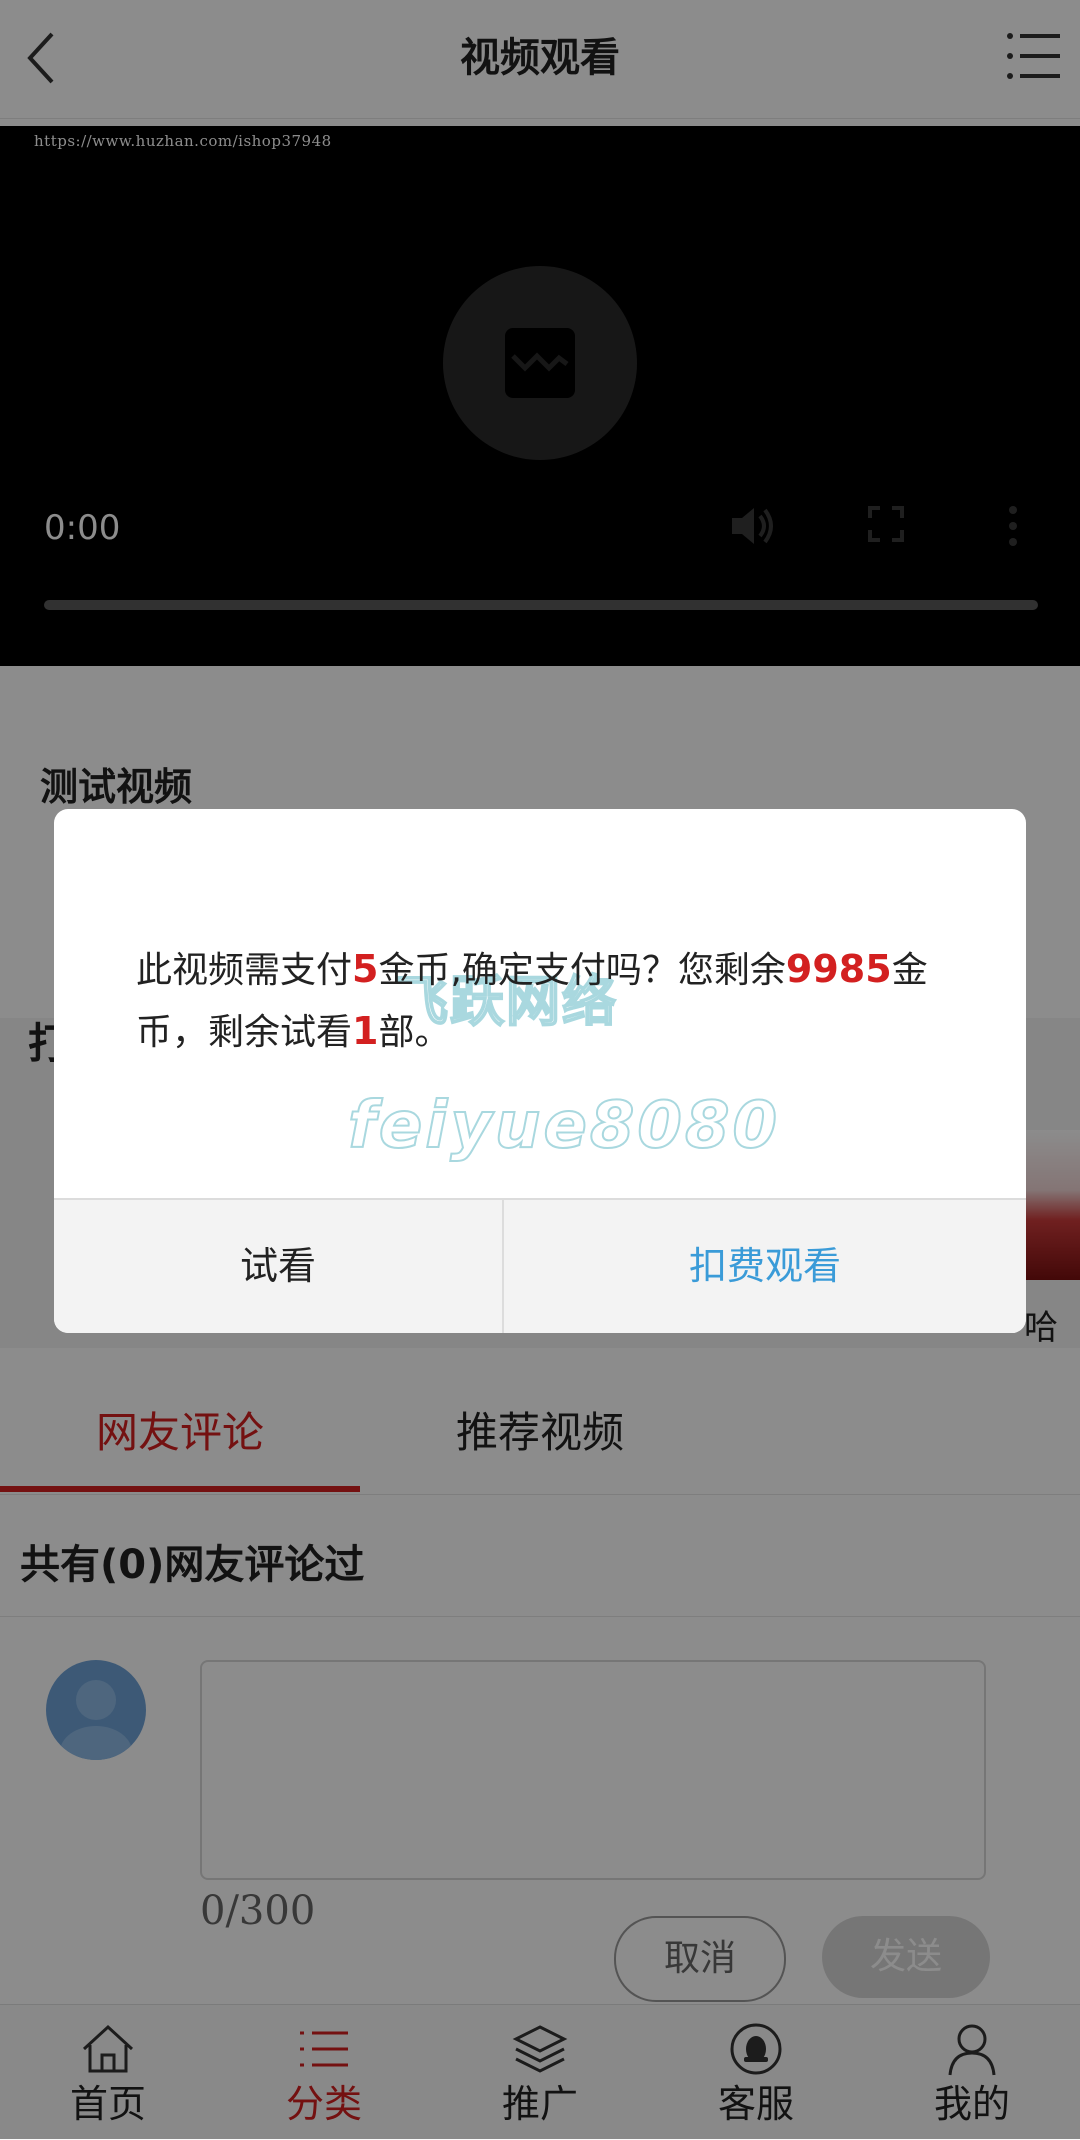 The height and width of the screenshot is (2140, 1080). I want to click on price-value: 5, so click(365, 969).